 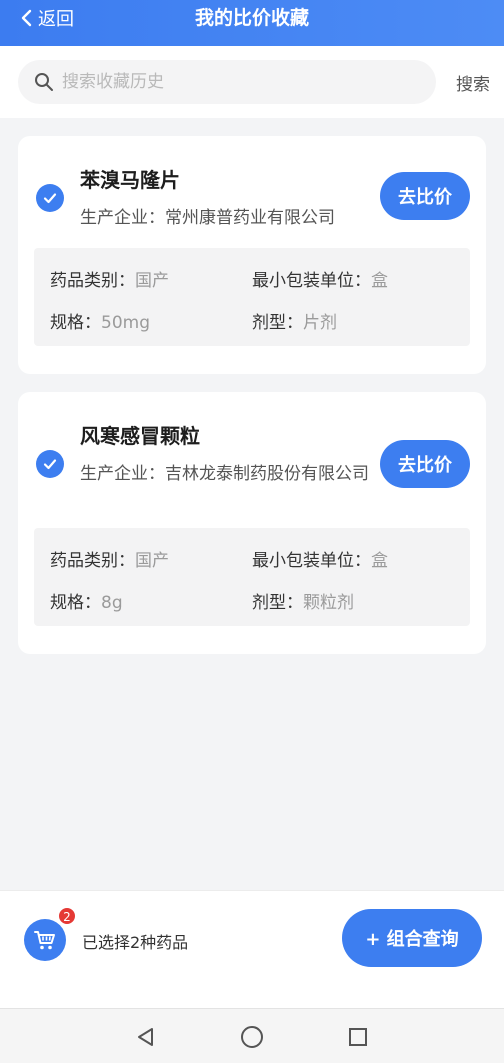 I want to click on nav-back-icon, so click(x=145, y=1037).